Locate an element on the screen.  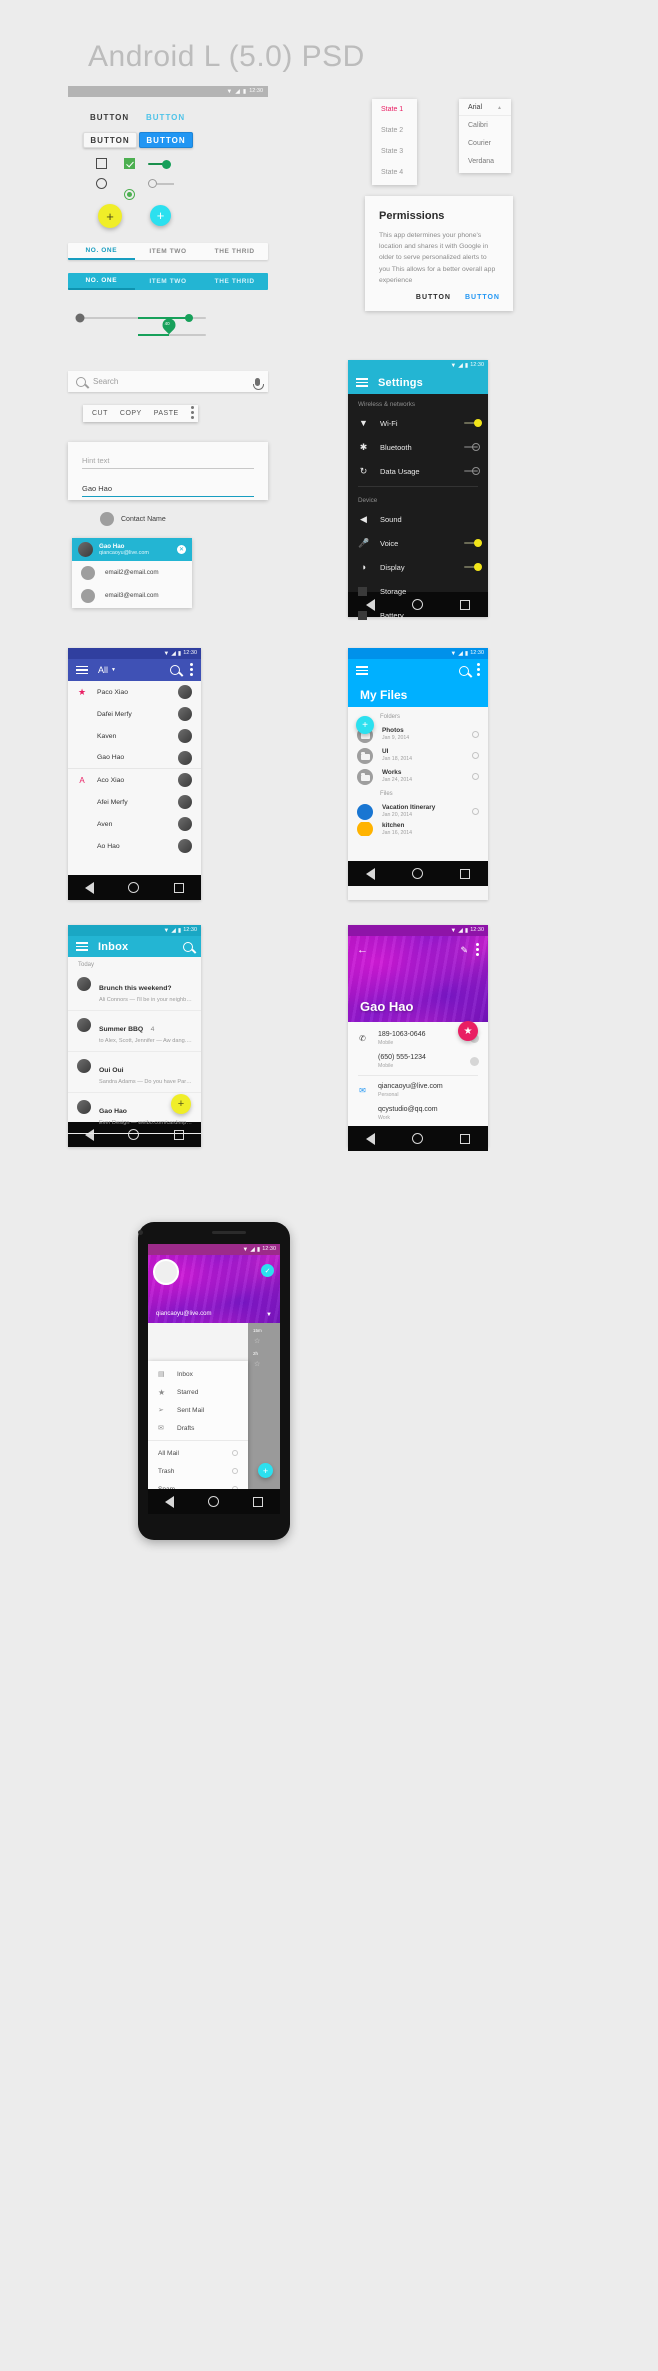
contact-option-2: email3@email.com is located at coordinates (132, 595).